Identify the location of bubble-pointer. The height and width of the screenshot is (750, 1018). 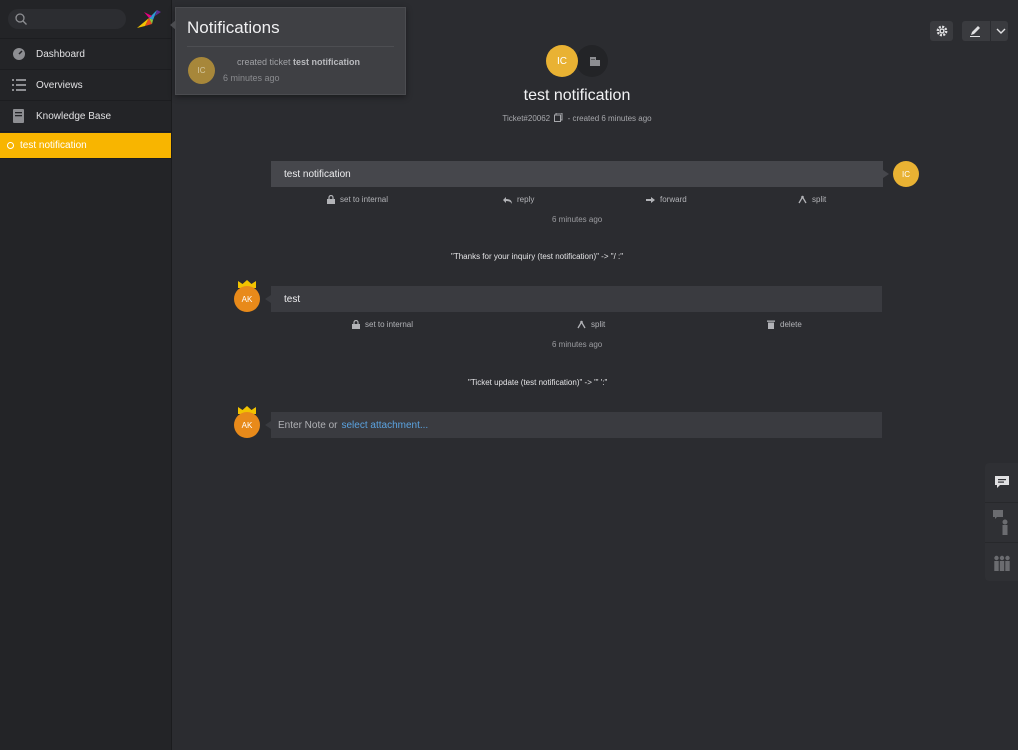
(886, 174).